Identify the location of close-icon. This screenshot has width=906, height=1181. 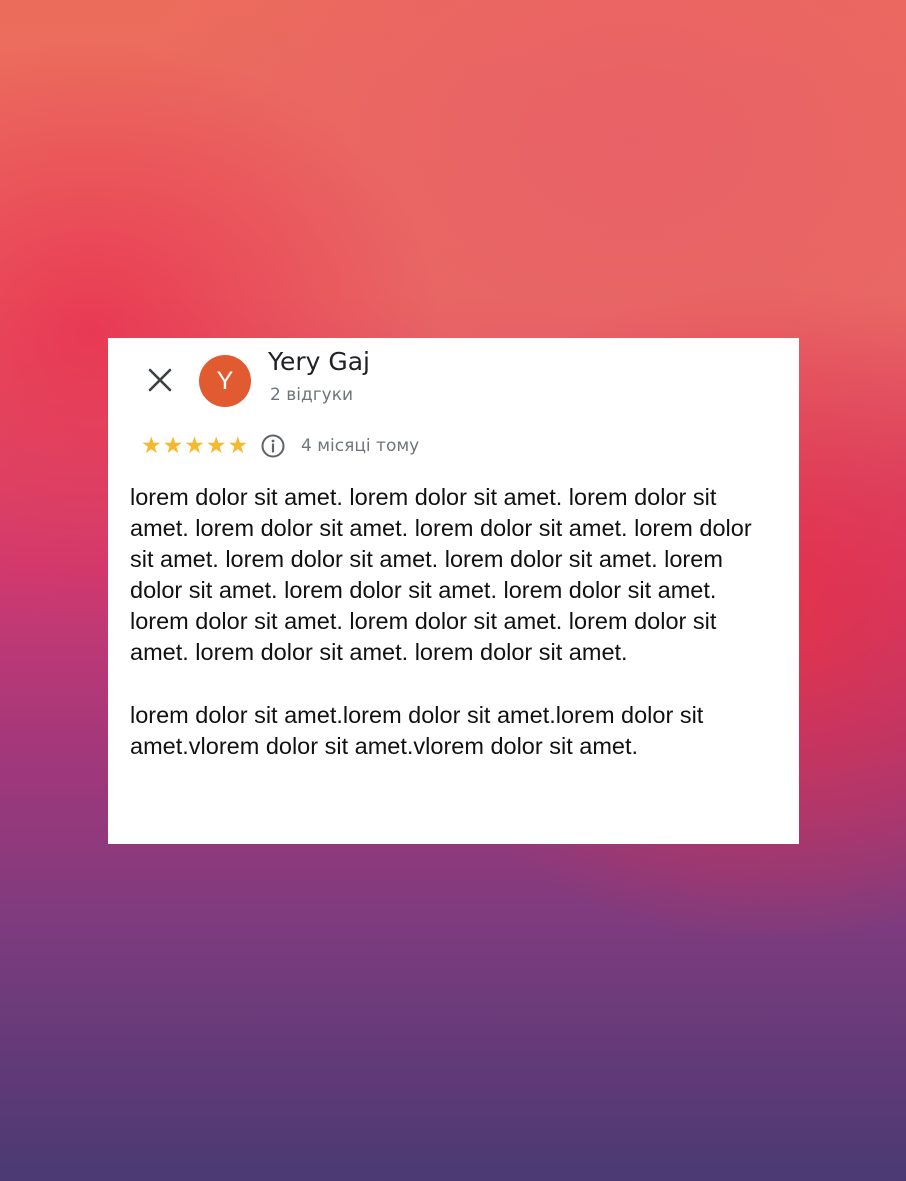
(160, 380).